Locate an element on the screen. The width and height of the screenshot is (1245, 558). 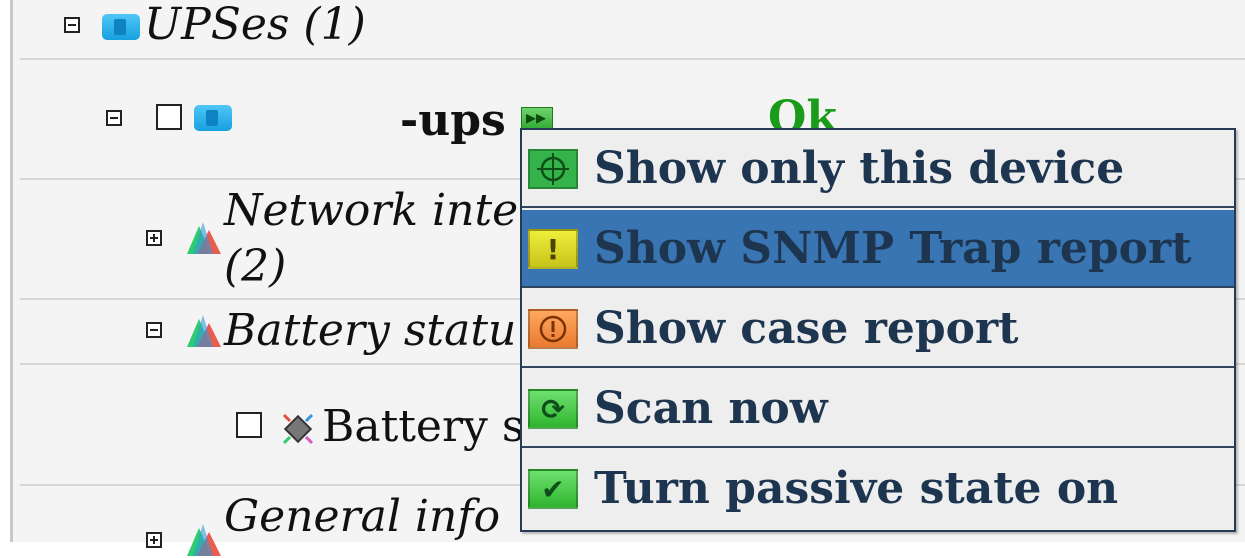
menu-item-scan-now: ⟳ Scan now is located at coordinates (878, 409).